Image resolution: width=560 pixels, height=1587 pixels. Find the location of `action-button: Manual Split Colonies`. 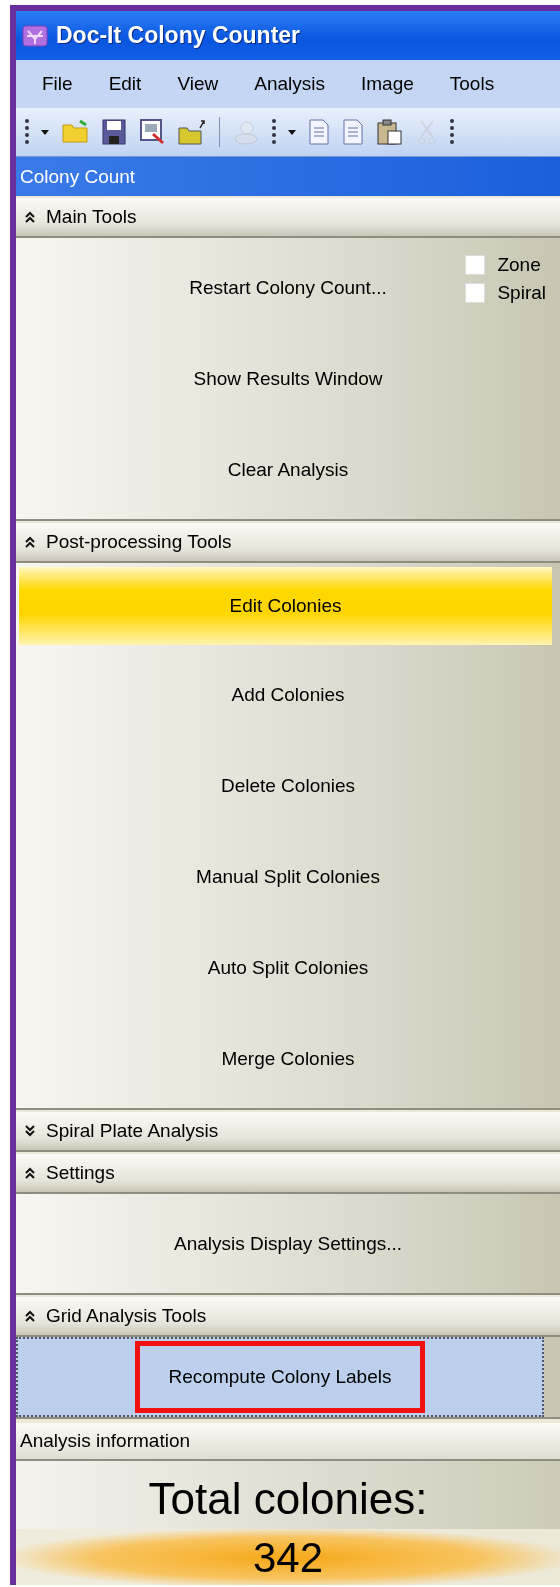

action-button: Manual Split Colonies is located at coordinates (288, 876).